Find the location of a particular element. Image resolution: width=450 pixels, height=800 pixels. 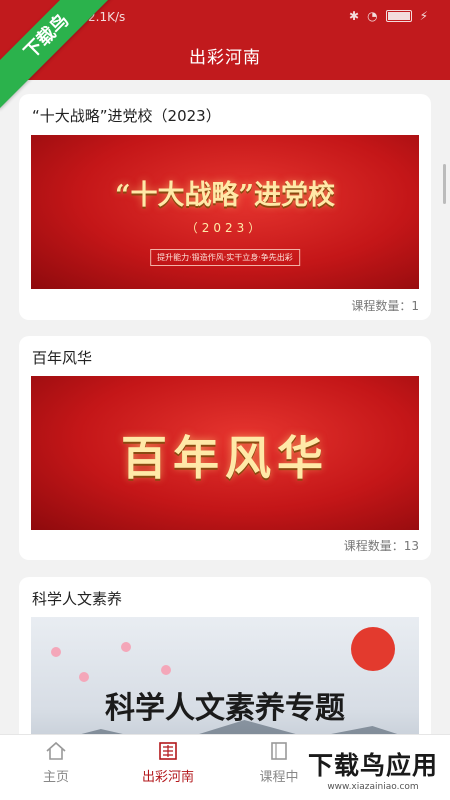

banner-title: 百年风华 is located at coordinates (225, 458).